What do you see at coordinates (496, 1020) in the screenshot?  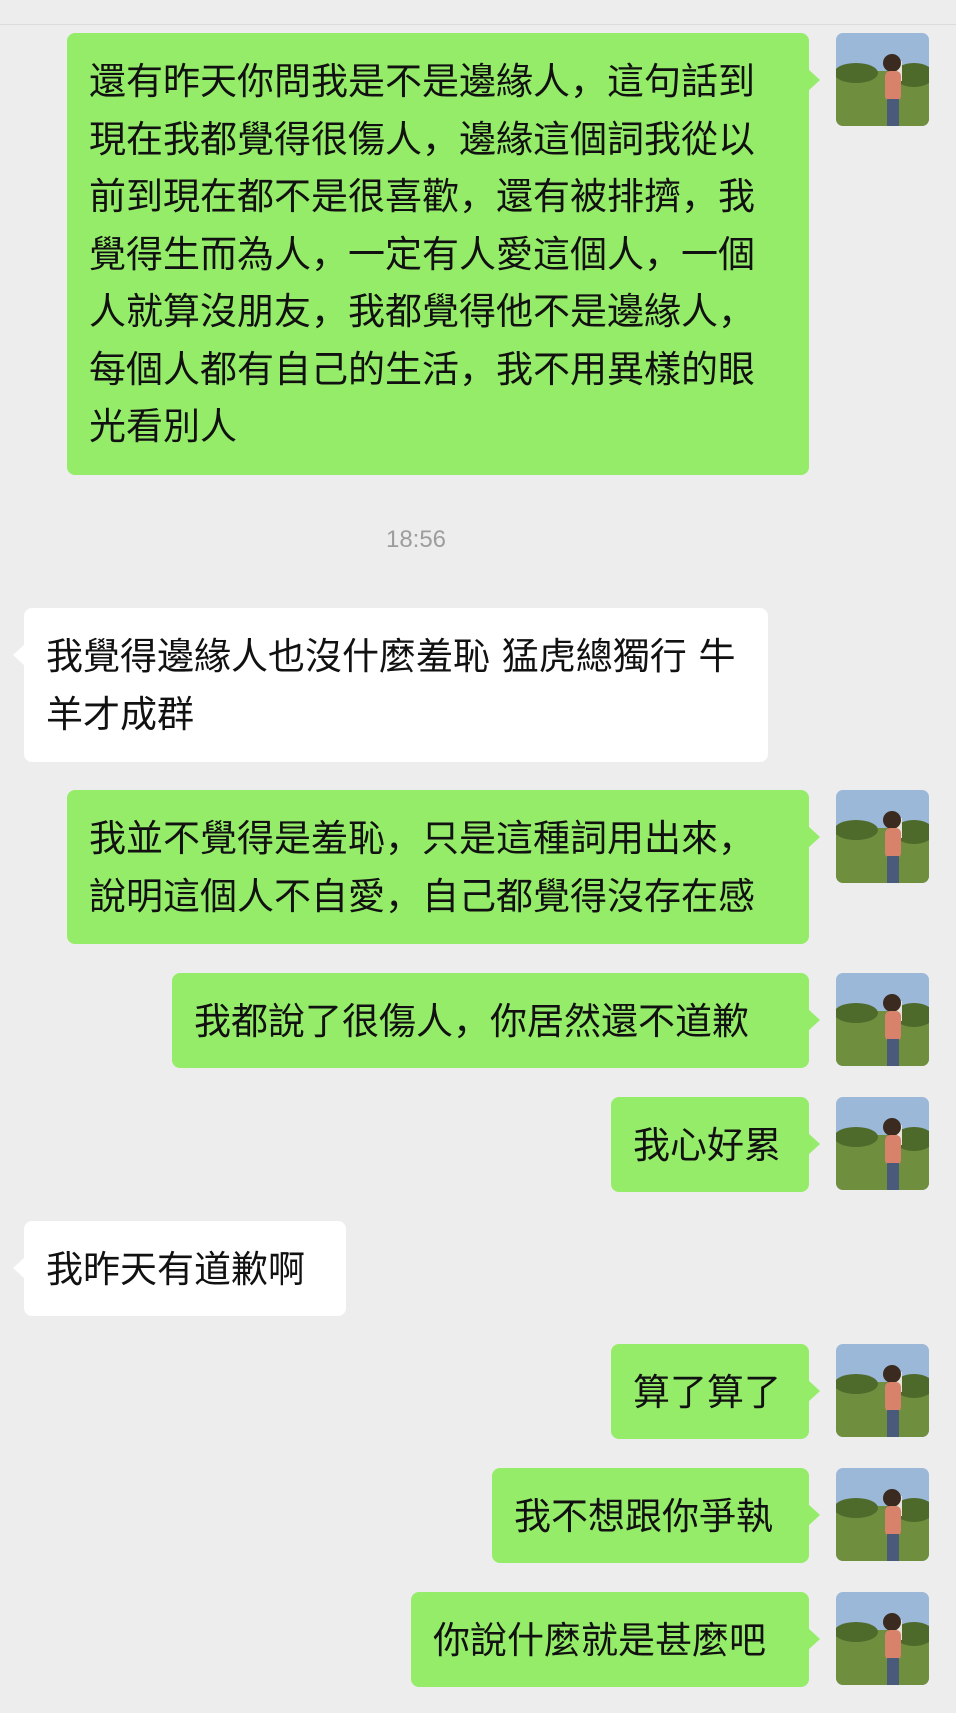 I see `sent-message-bubble: 我都說了很傷人，你居然還不道歉` at bounding box center [496, 1020].